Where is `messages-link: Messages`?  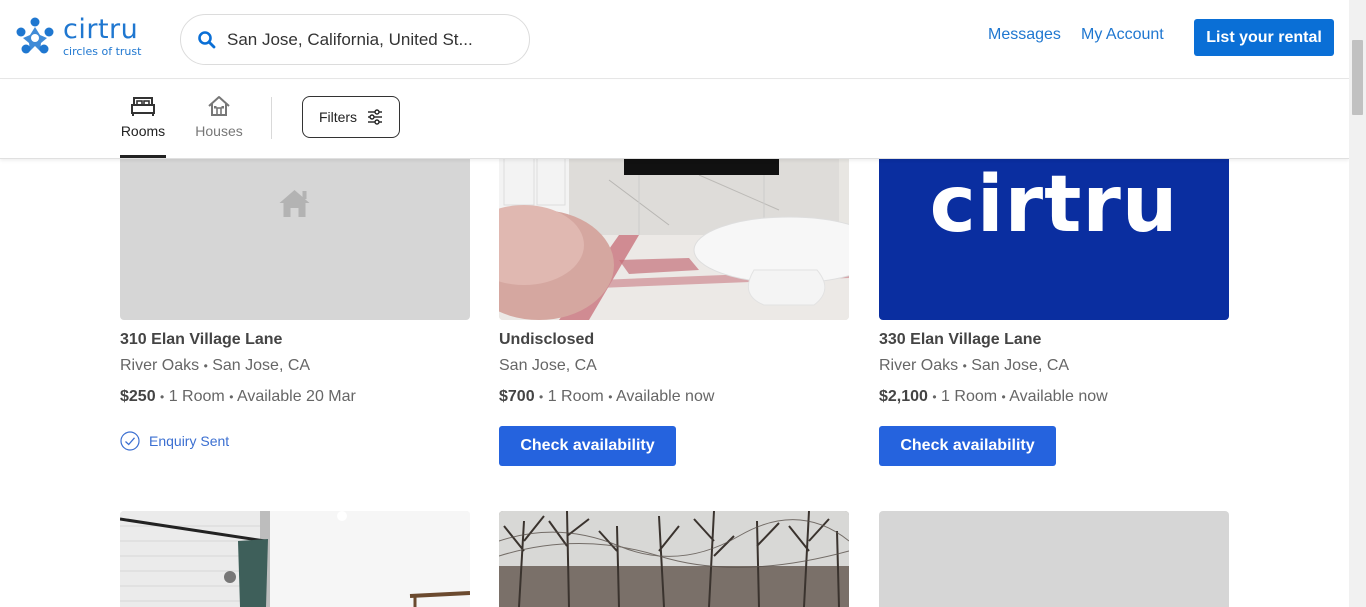 messages-link: Messages is located at coordinates (1024, 35).